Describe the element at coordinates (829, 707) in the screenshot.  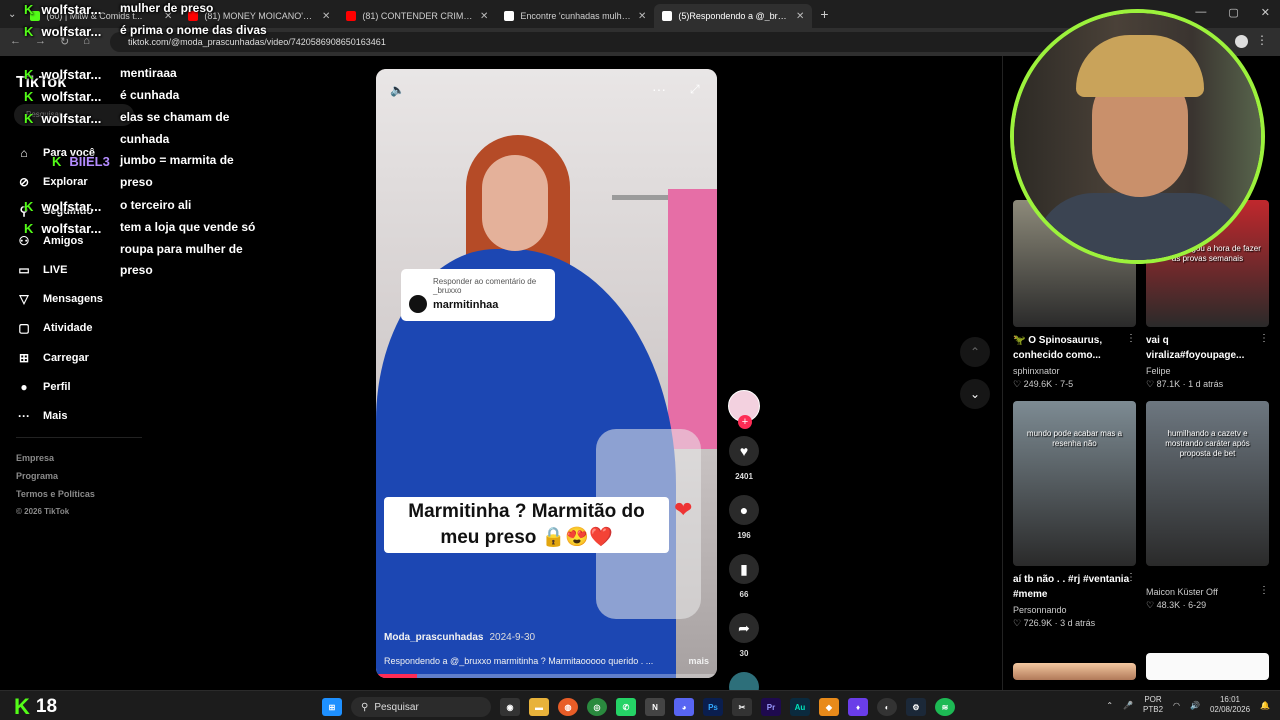
I see `shield-icon: ◆` at that location.